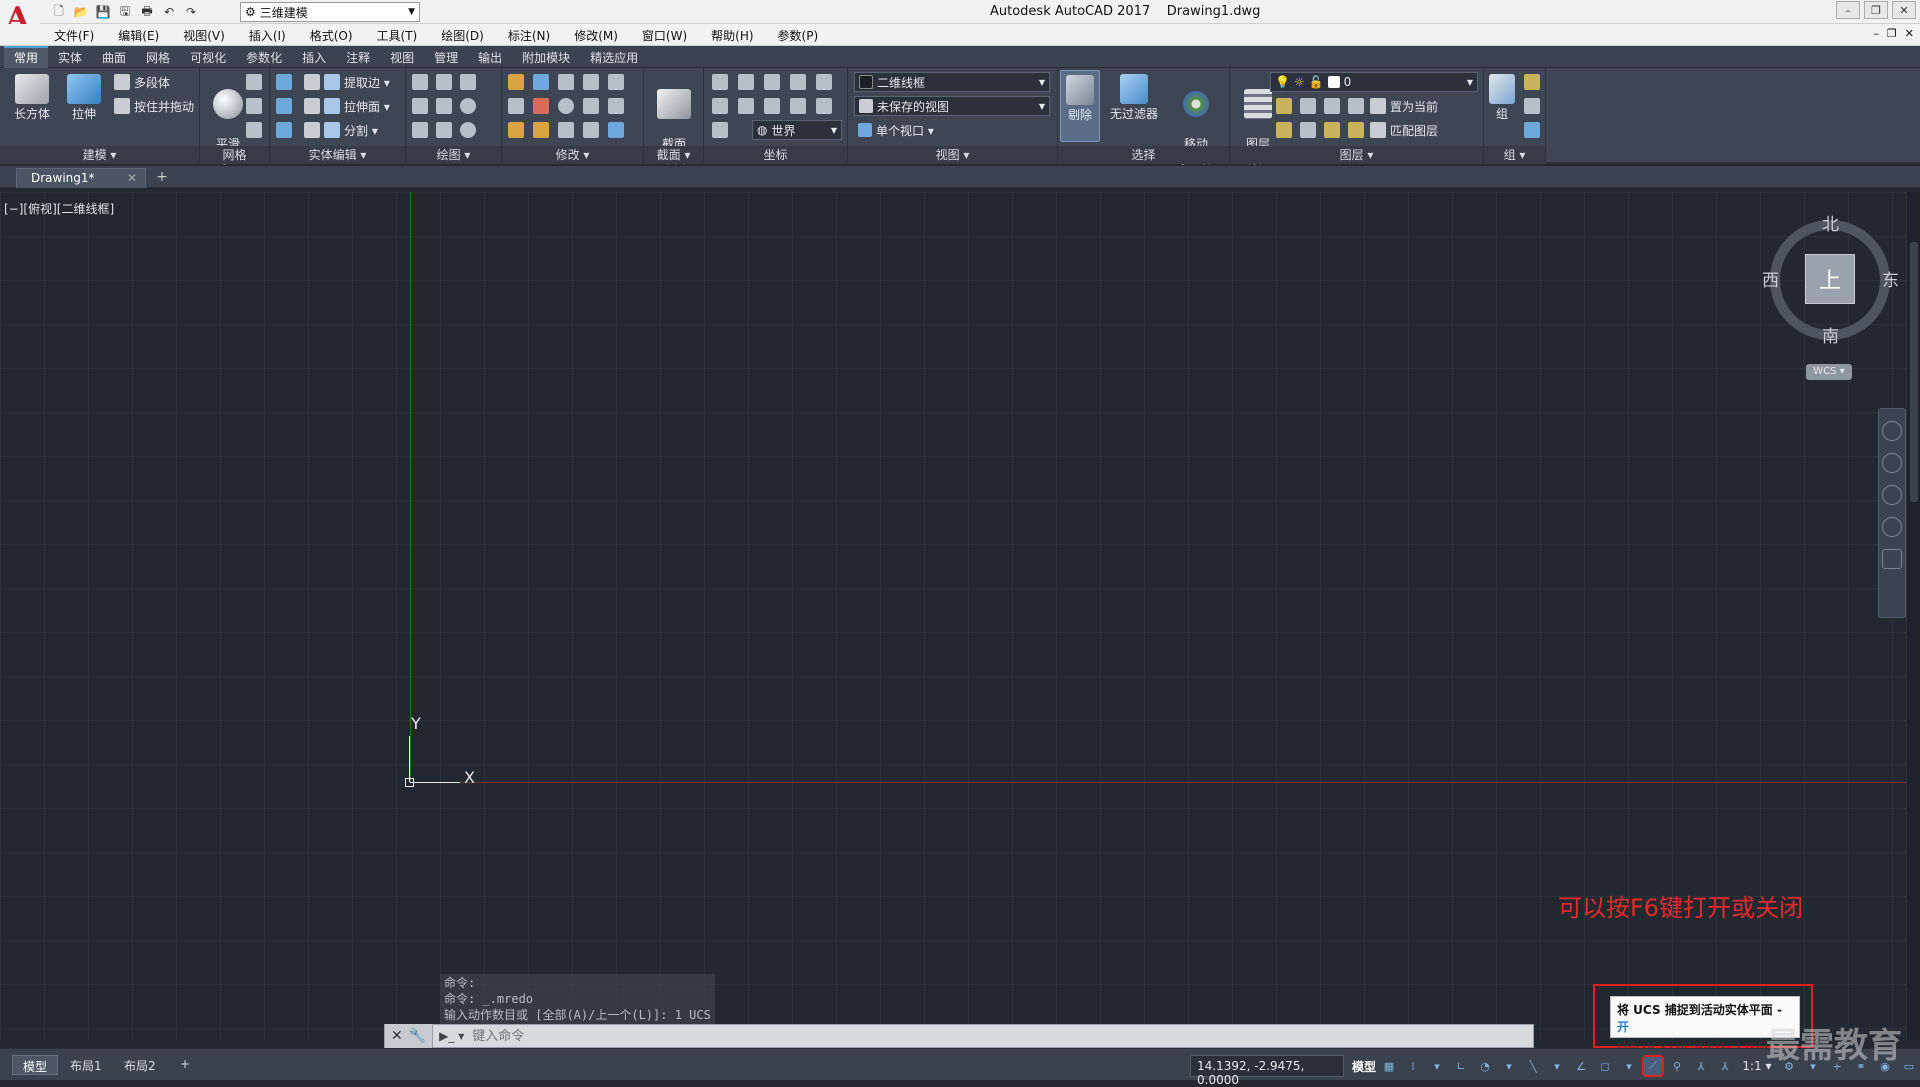 This screenshot has width=1920, height=1087. What do you see at coordinates (347, 106) in the screenshot?
I see `extrude-face-button: 拉伸面 ▾` at bounding box center [347, 106].